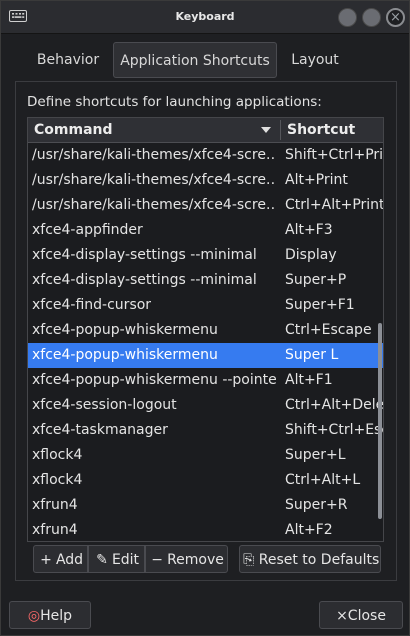 The image size is (410, 636). Describe the element at coordinates (371, 17) in the screenshot. I see `maximize-button` at that location.